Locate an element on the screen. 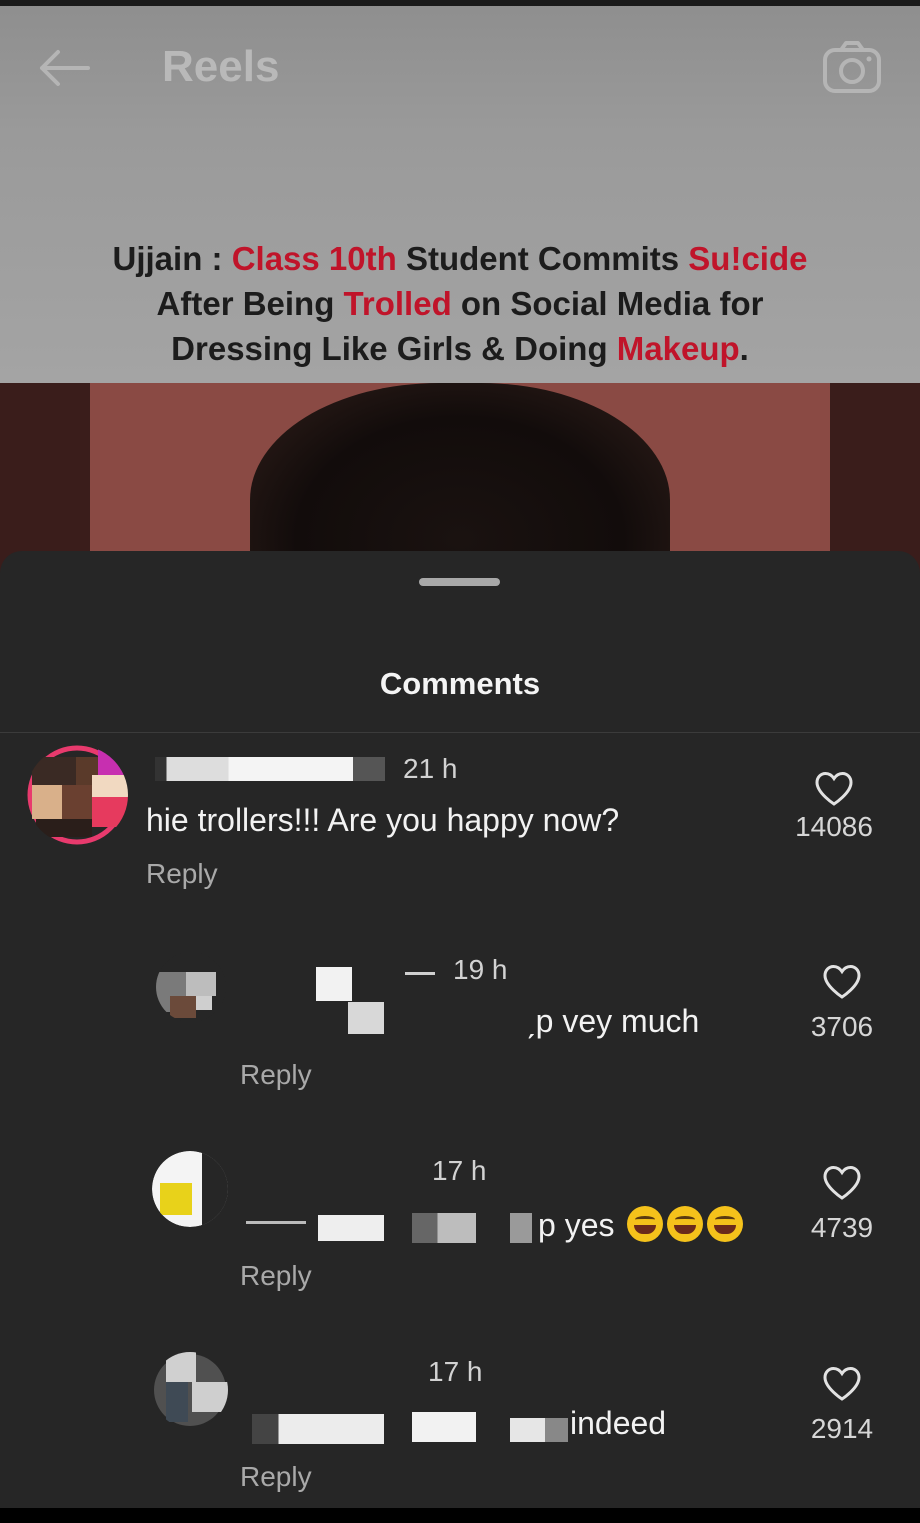  page-title: Reels is located at coordinates (221, 66).